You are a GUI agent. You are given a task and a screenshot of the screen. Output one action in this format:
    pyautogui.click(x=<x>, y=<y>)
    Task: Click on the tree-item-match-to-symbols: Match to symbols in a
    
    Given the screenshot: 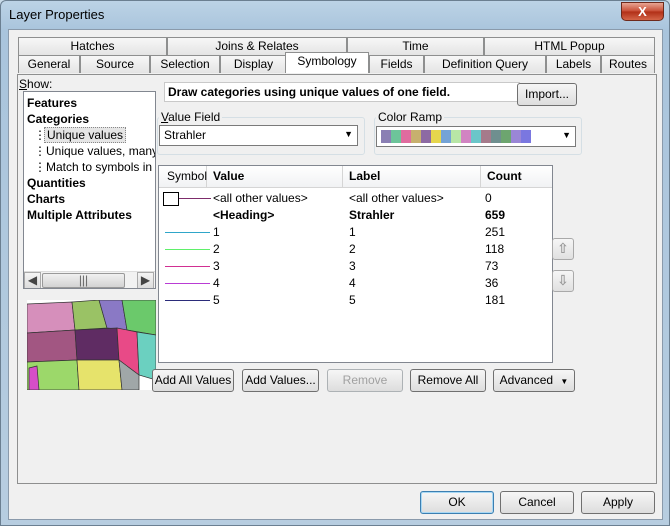 What is the action you would take?
    pyautogui.click(x=100, y=167)
    